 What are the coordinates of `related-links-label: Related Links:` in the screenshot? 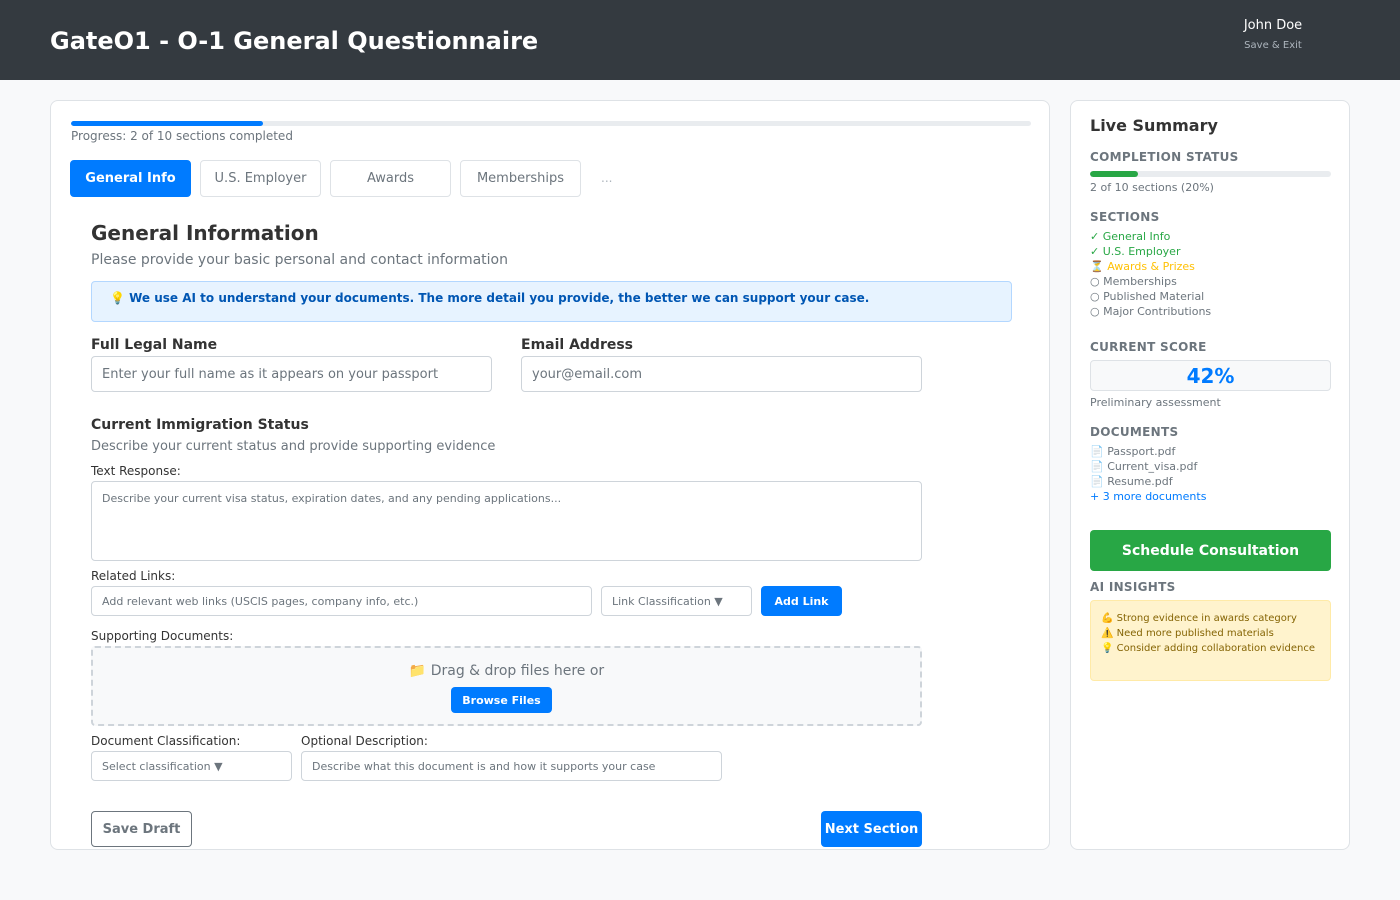 It's located at (133, 576).